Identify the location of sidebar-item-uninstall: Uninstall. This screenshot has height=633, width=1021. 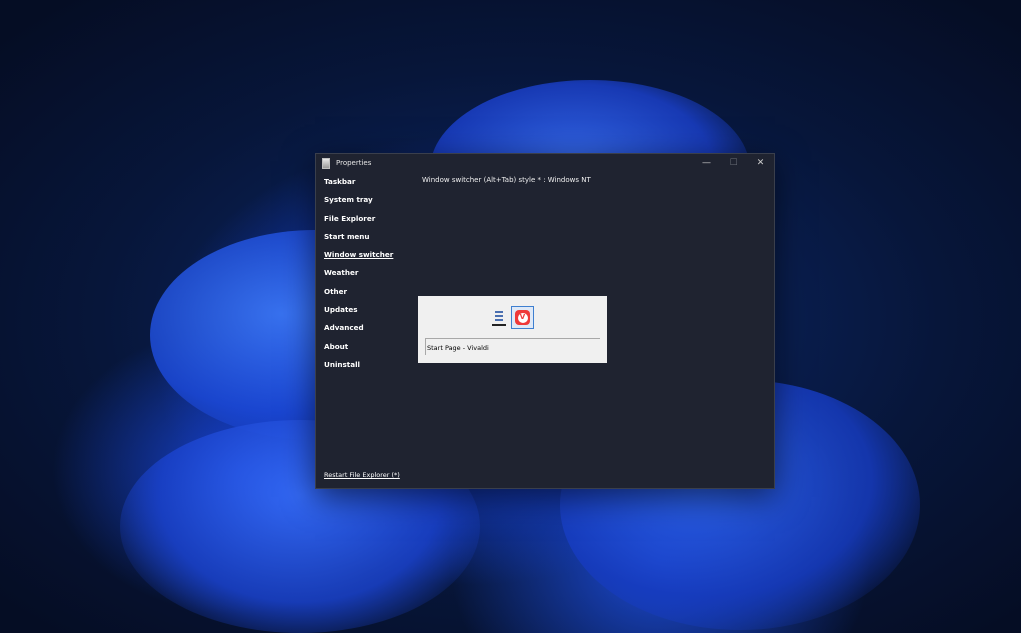
(369, 369).